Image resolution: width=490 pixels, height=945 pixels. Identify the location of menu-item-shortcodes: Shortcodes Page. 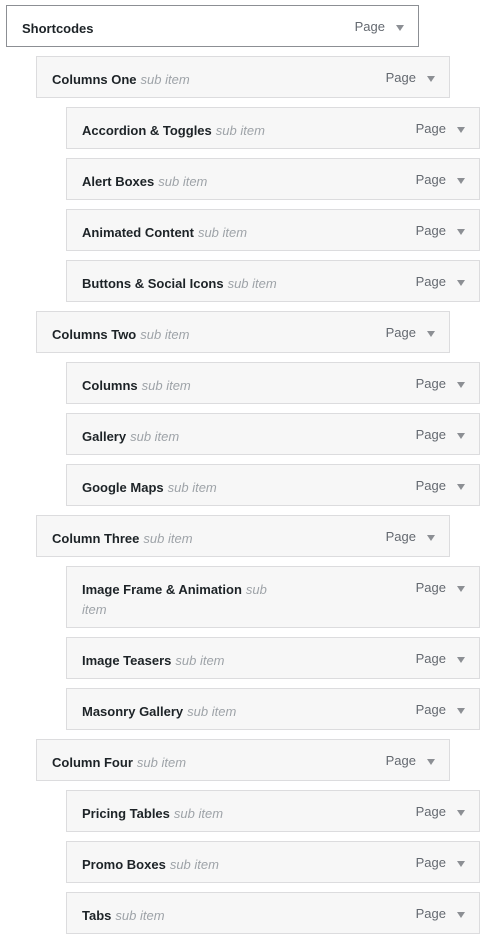
(212, 26).